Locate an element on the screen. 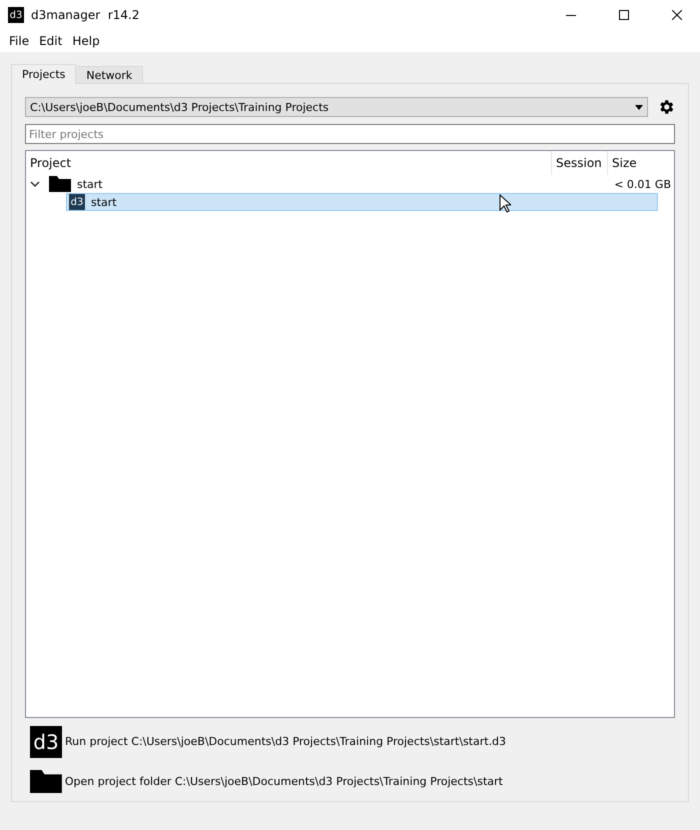  menu-item: Edit is located at coordinates (51, 41).